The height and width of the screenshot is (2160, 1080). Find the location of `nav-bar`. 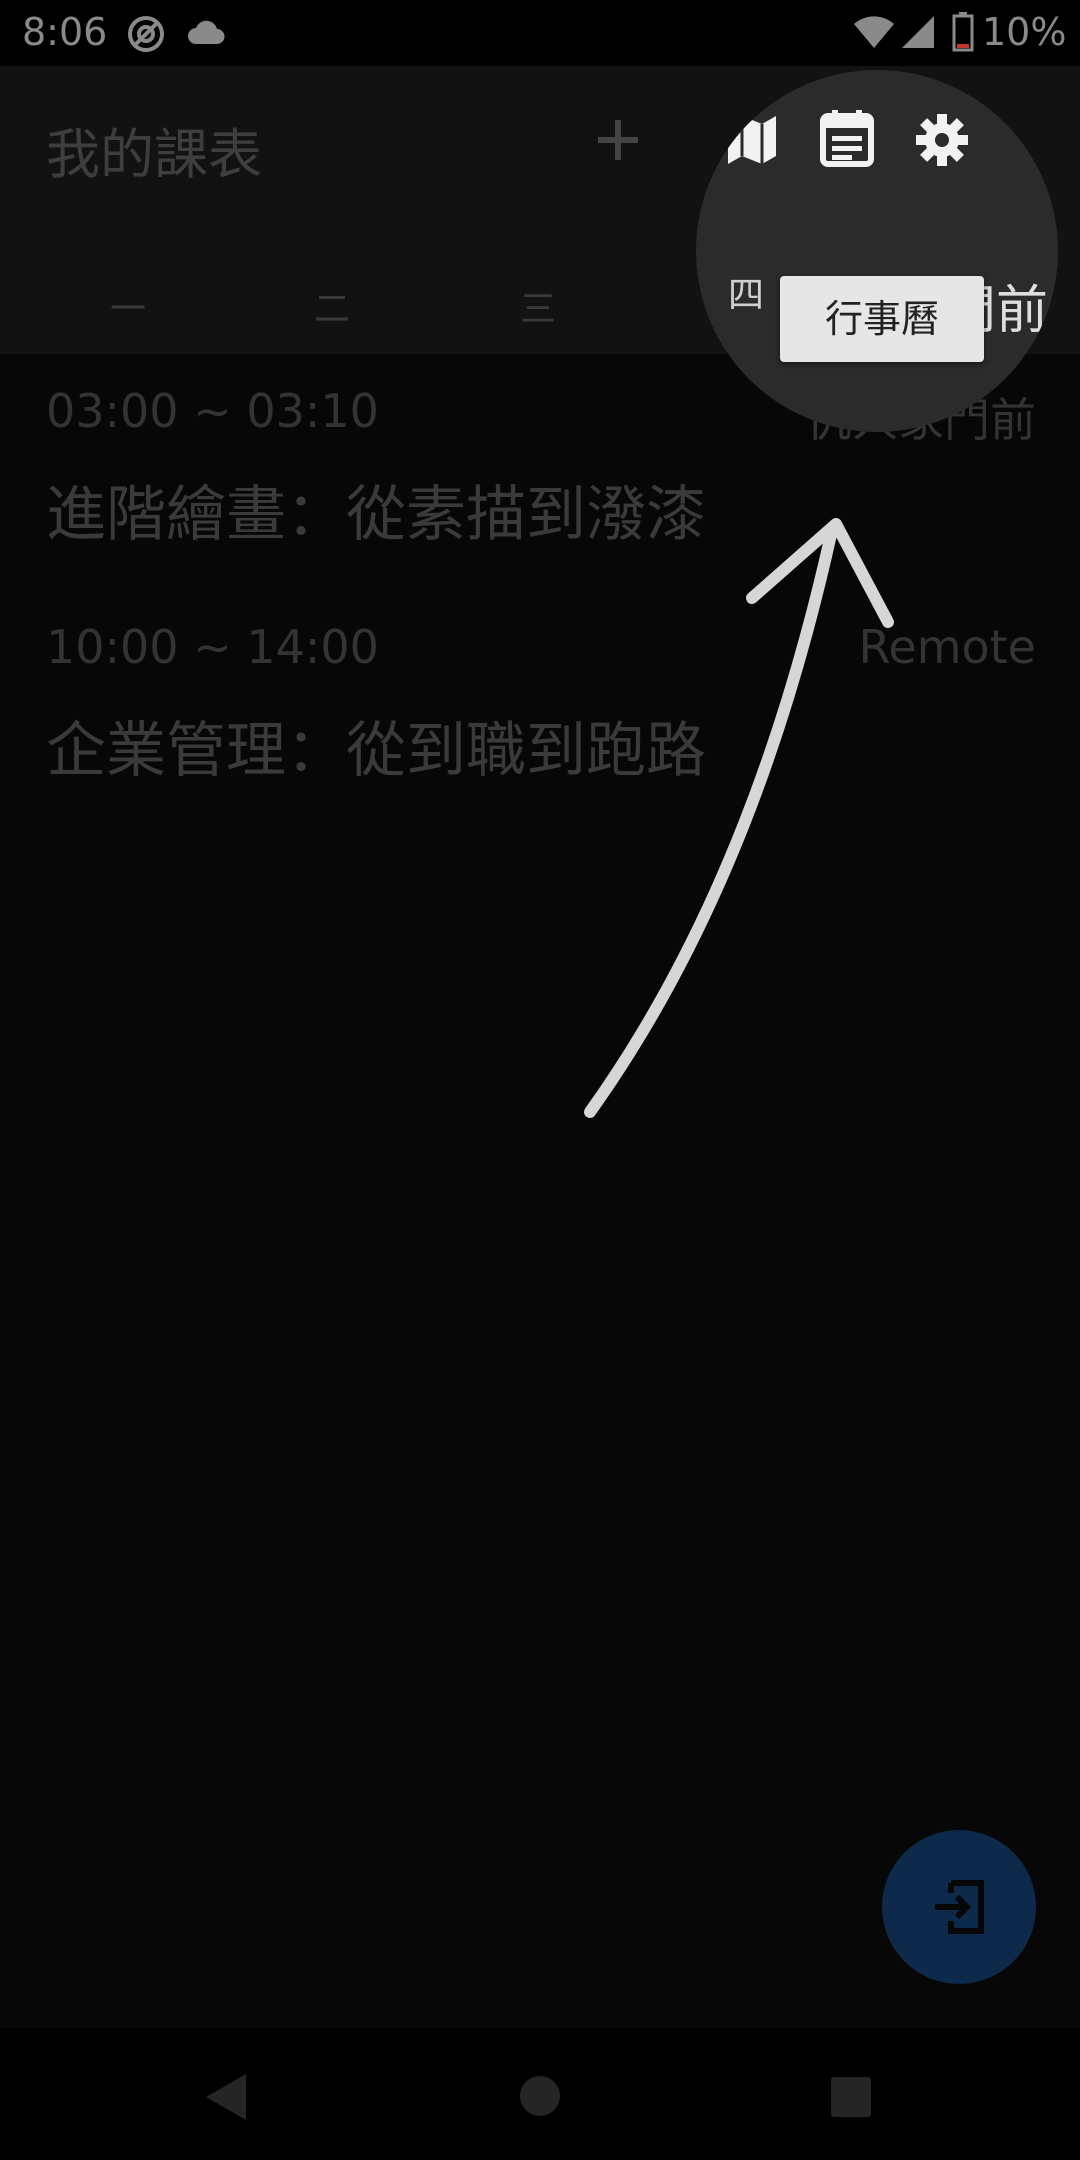

nav-bar is located at coordinates (540, 2094).